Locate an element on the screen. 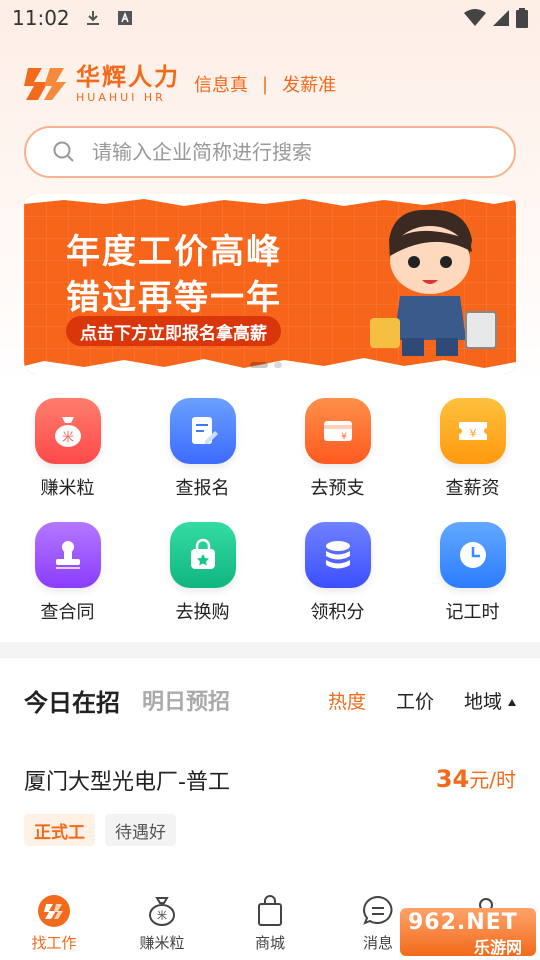 This screenshot has width=540, height=960. menu-item-check-signup: 查报名 is located at coordinates (202, 449).